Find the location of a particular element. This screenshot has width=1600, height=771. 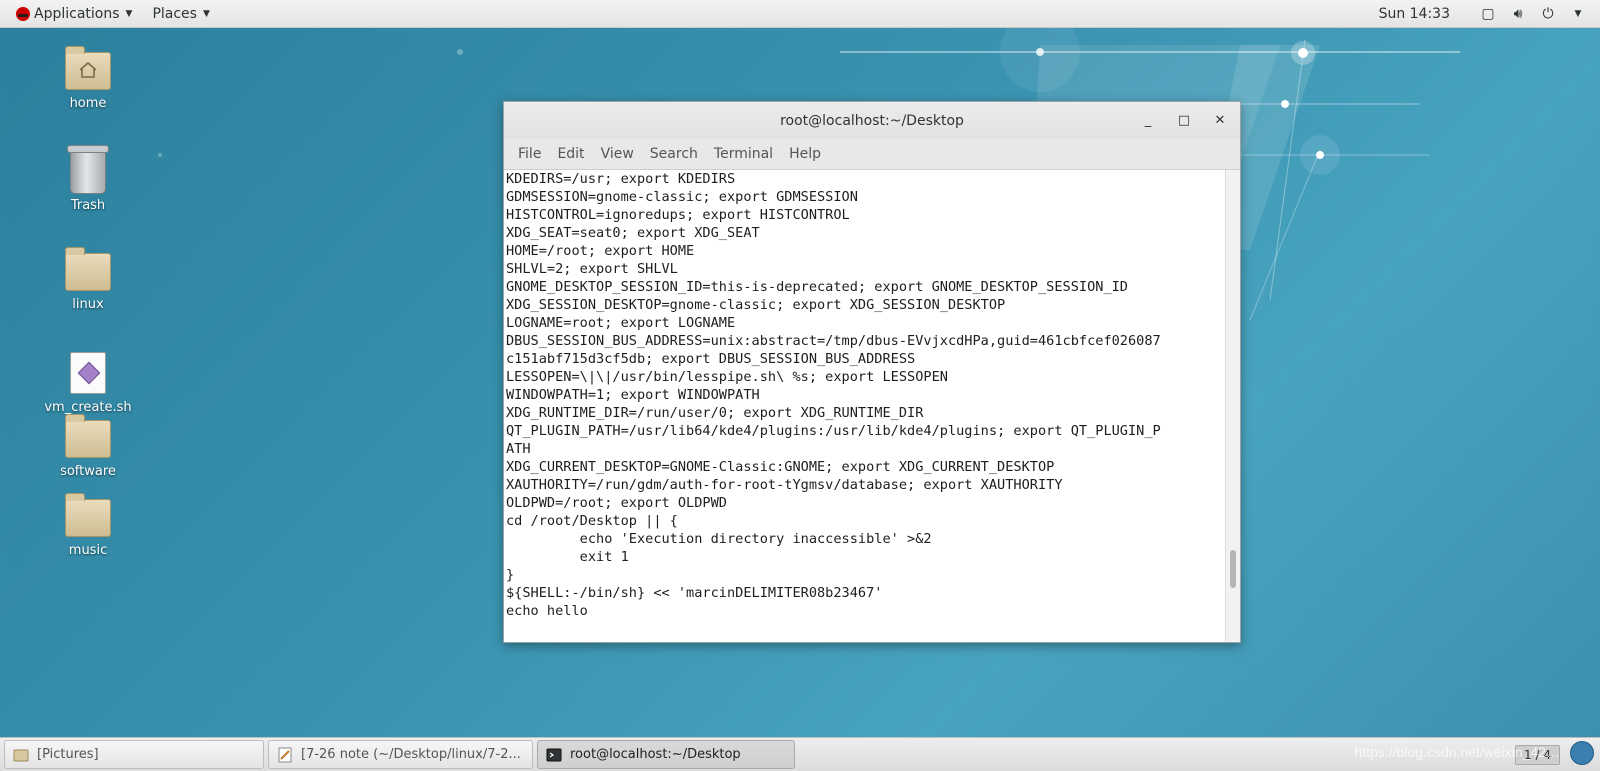

menu-search: Search is located at coordinates (674, 154).